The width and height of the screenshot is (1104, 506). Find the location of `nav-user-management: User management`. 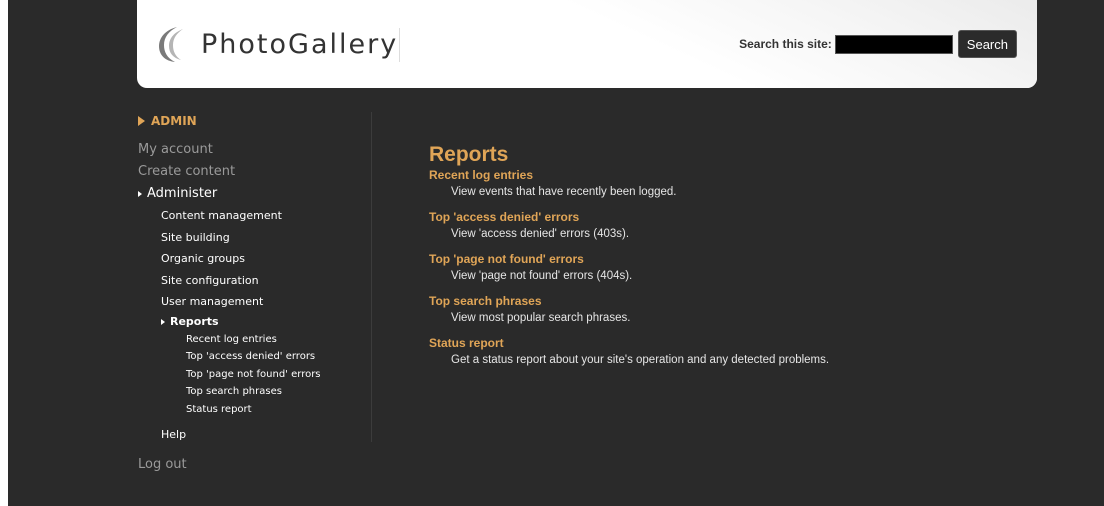

nav-user-management: User management is located at coordinates (258, 302).